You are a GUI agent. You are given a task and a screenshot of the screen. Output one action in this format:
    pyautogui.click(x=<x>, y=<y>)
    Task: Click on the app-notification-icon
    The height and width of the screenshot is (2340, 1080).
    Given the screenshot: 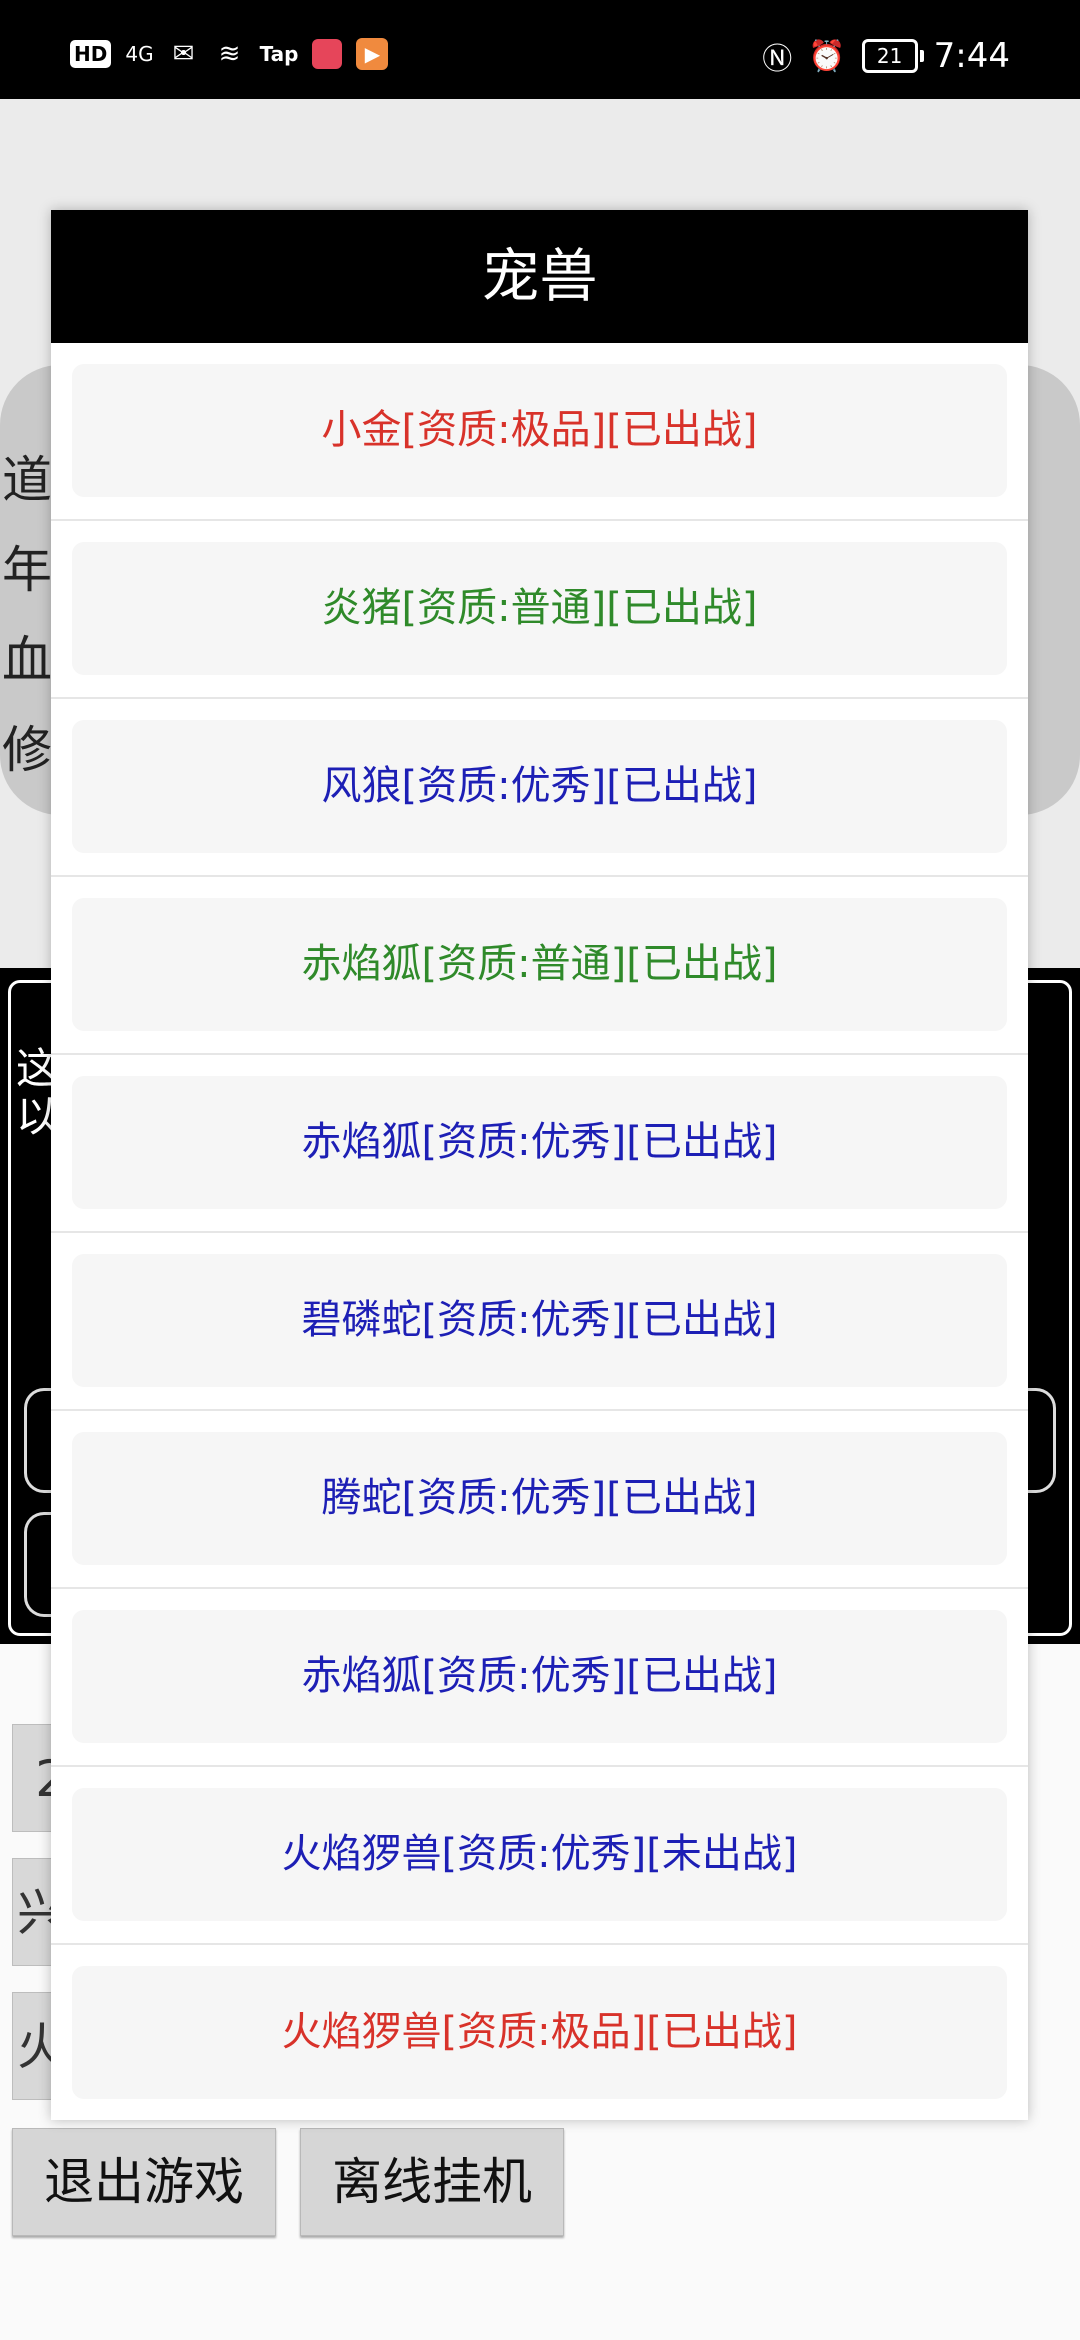 What is the action you would take?
    pyautogui.click(x=327, y=54)
    